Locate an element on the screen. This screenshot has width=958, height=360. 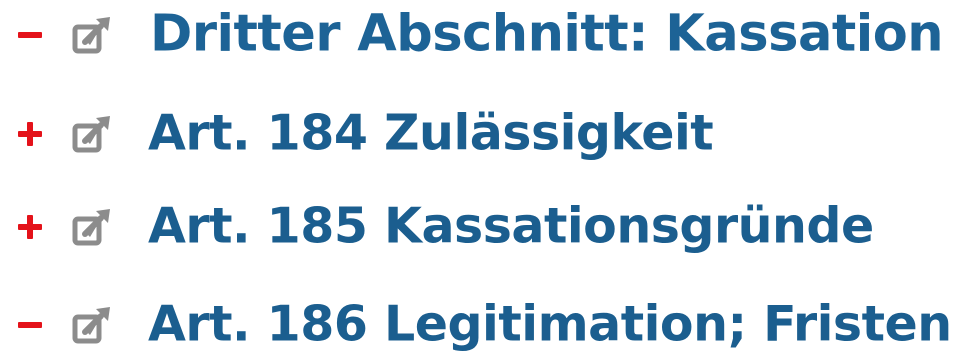
section-title-link: Dritter Abschnitt: Kassation is located at coordinates (547, 33).